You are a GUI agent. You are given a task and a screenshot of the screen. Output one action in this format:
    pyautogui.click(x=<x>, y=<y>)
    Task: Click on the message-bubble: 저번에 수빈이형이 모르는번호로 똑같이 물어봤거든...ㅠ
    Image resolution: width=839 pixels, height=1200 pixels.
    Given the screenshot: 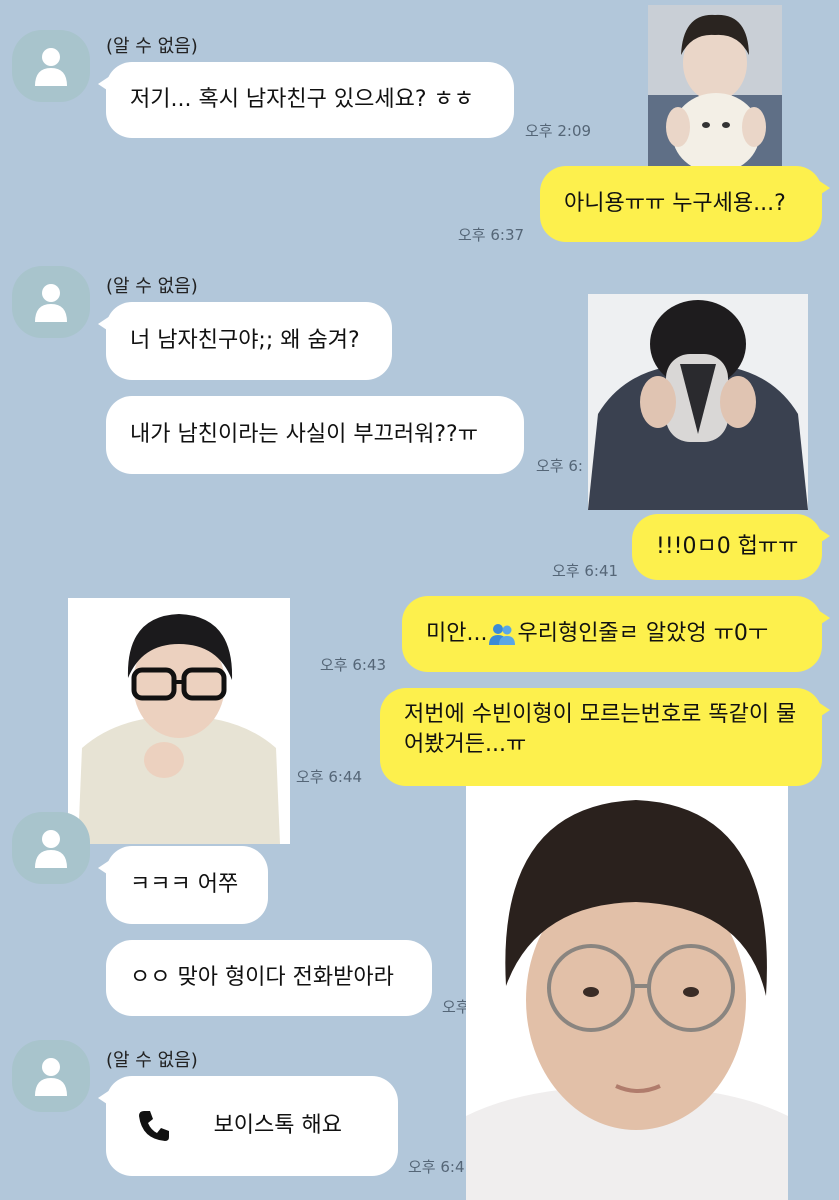 What is the action you would take?
    pyautogui.click(x=605, y=737)
    